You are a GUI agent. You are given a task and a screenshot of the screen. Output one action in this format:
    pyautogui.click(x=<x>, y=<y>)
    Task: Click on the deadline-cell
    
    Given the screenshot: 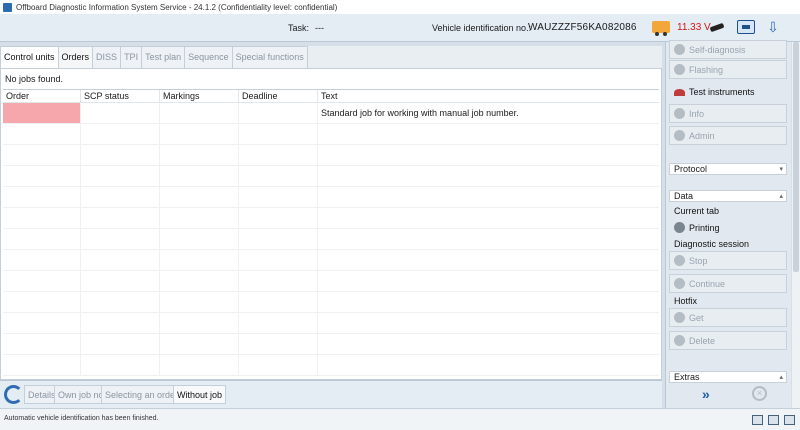 What is the action you would take?
    pyautogui.click(x=278, y=113)
    